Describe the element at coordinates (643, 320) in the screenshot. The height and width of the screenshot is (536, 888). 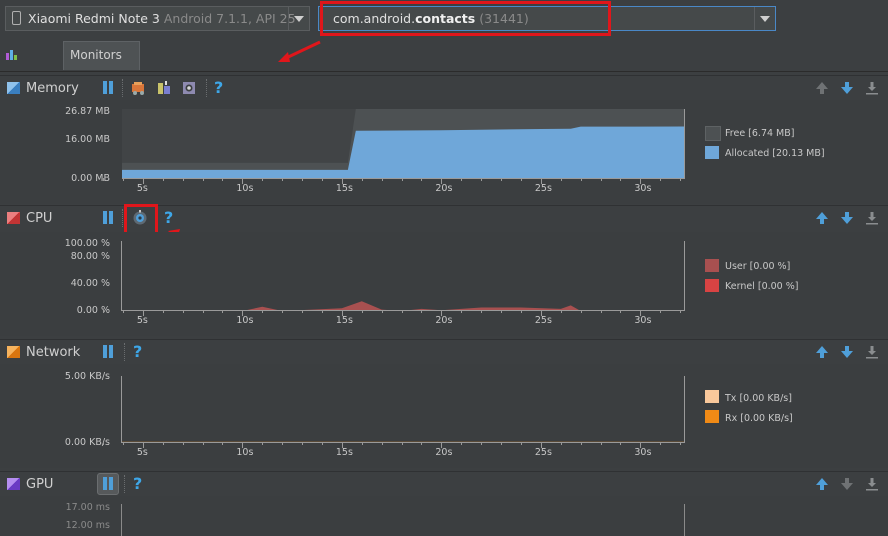
I see `cpu-x-tick-label: 30s` at that location.